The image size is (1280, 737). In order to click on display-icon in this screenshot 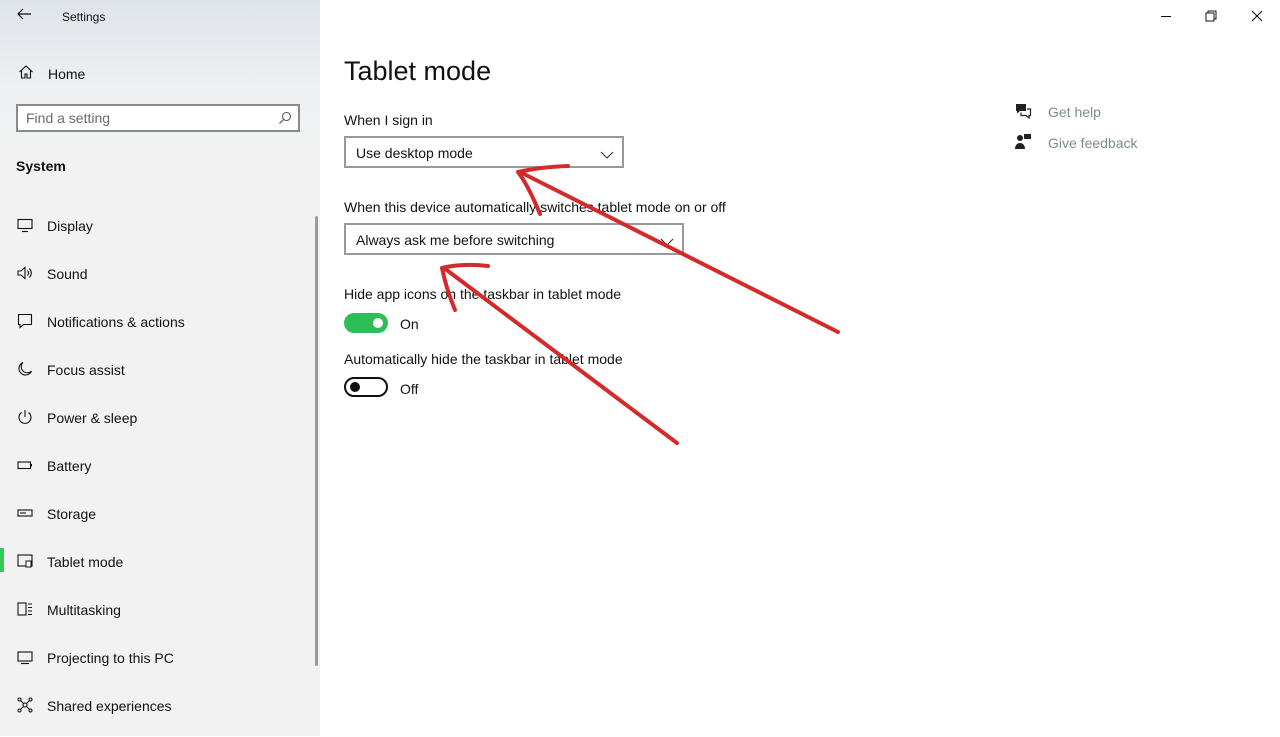, I will do `click(25, 225)`.